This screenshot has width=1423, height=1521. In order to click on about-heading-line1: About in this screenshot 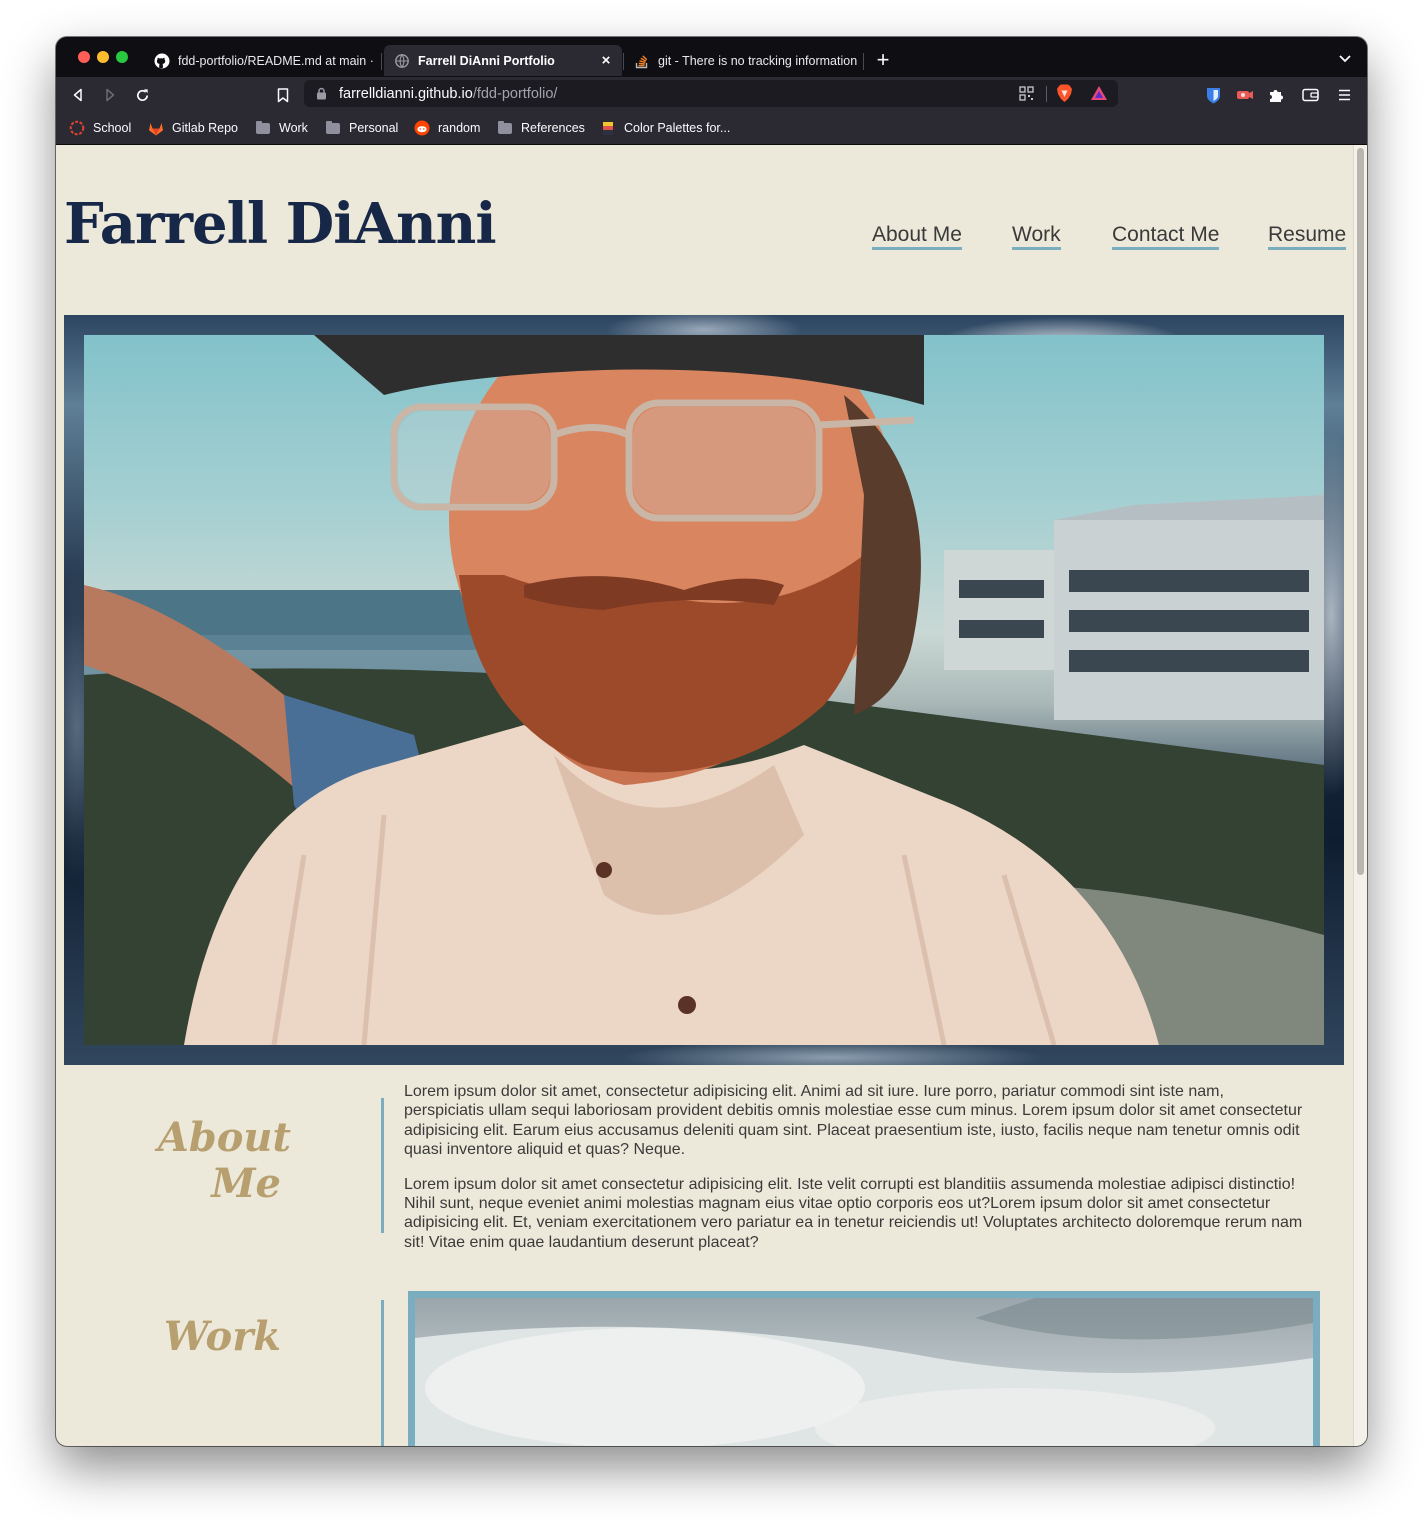, I will do `click(224, 1137)`.